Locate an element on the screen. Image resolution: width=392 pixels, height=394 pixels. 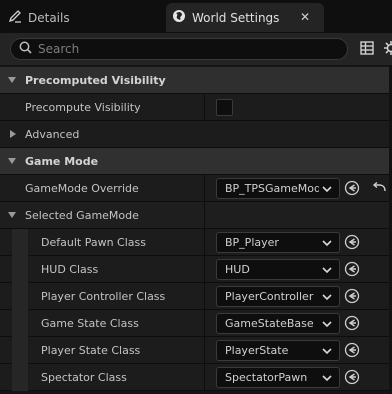
tab-world-settings: World Settings ✕ is located at coordinates (245, 17).